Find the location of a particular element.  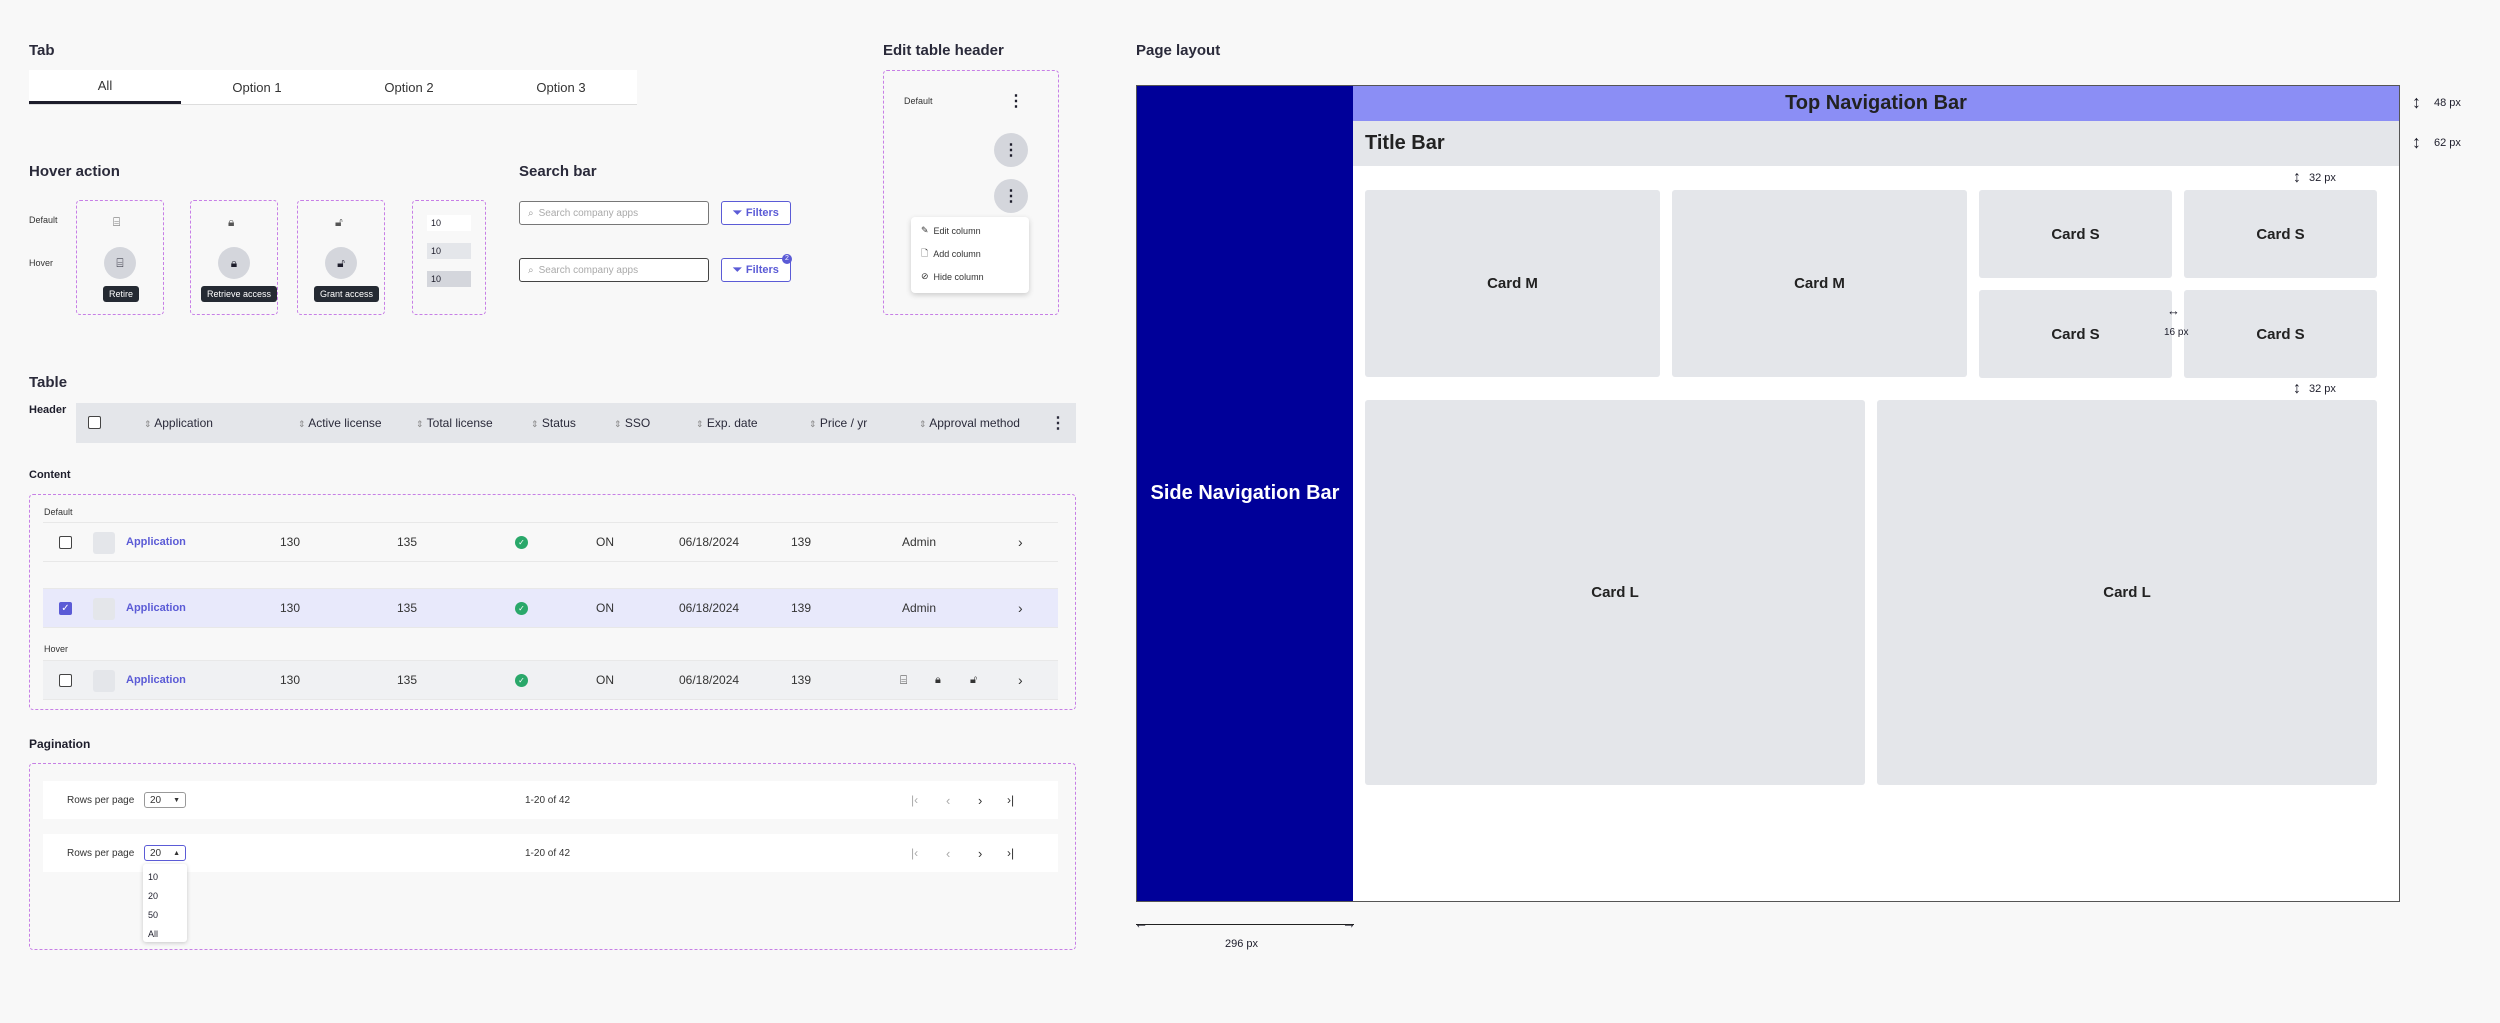

row-checkbox: ✓ is located at coordinates (65, 608).